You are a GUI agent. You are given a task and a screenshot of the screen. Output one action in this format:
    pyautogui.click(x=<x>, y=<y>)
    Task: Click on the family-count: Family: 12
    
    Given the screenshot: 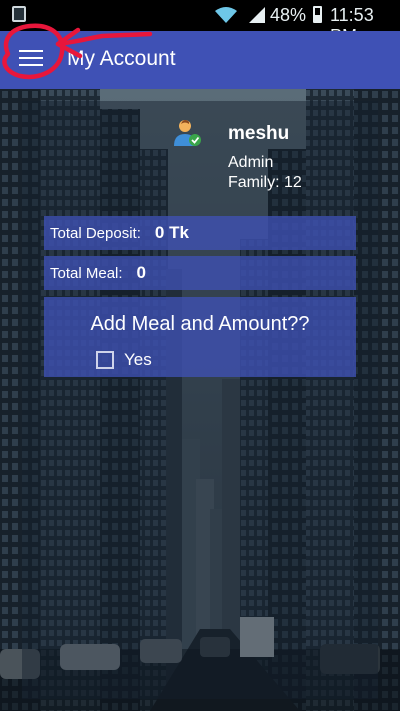 What is the action you would take?
    pyautogui.click(x=265, y=183)
    